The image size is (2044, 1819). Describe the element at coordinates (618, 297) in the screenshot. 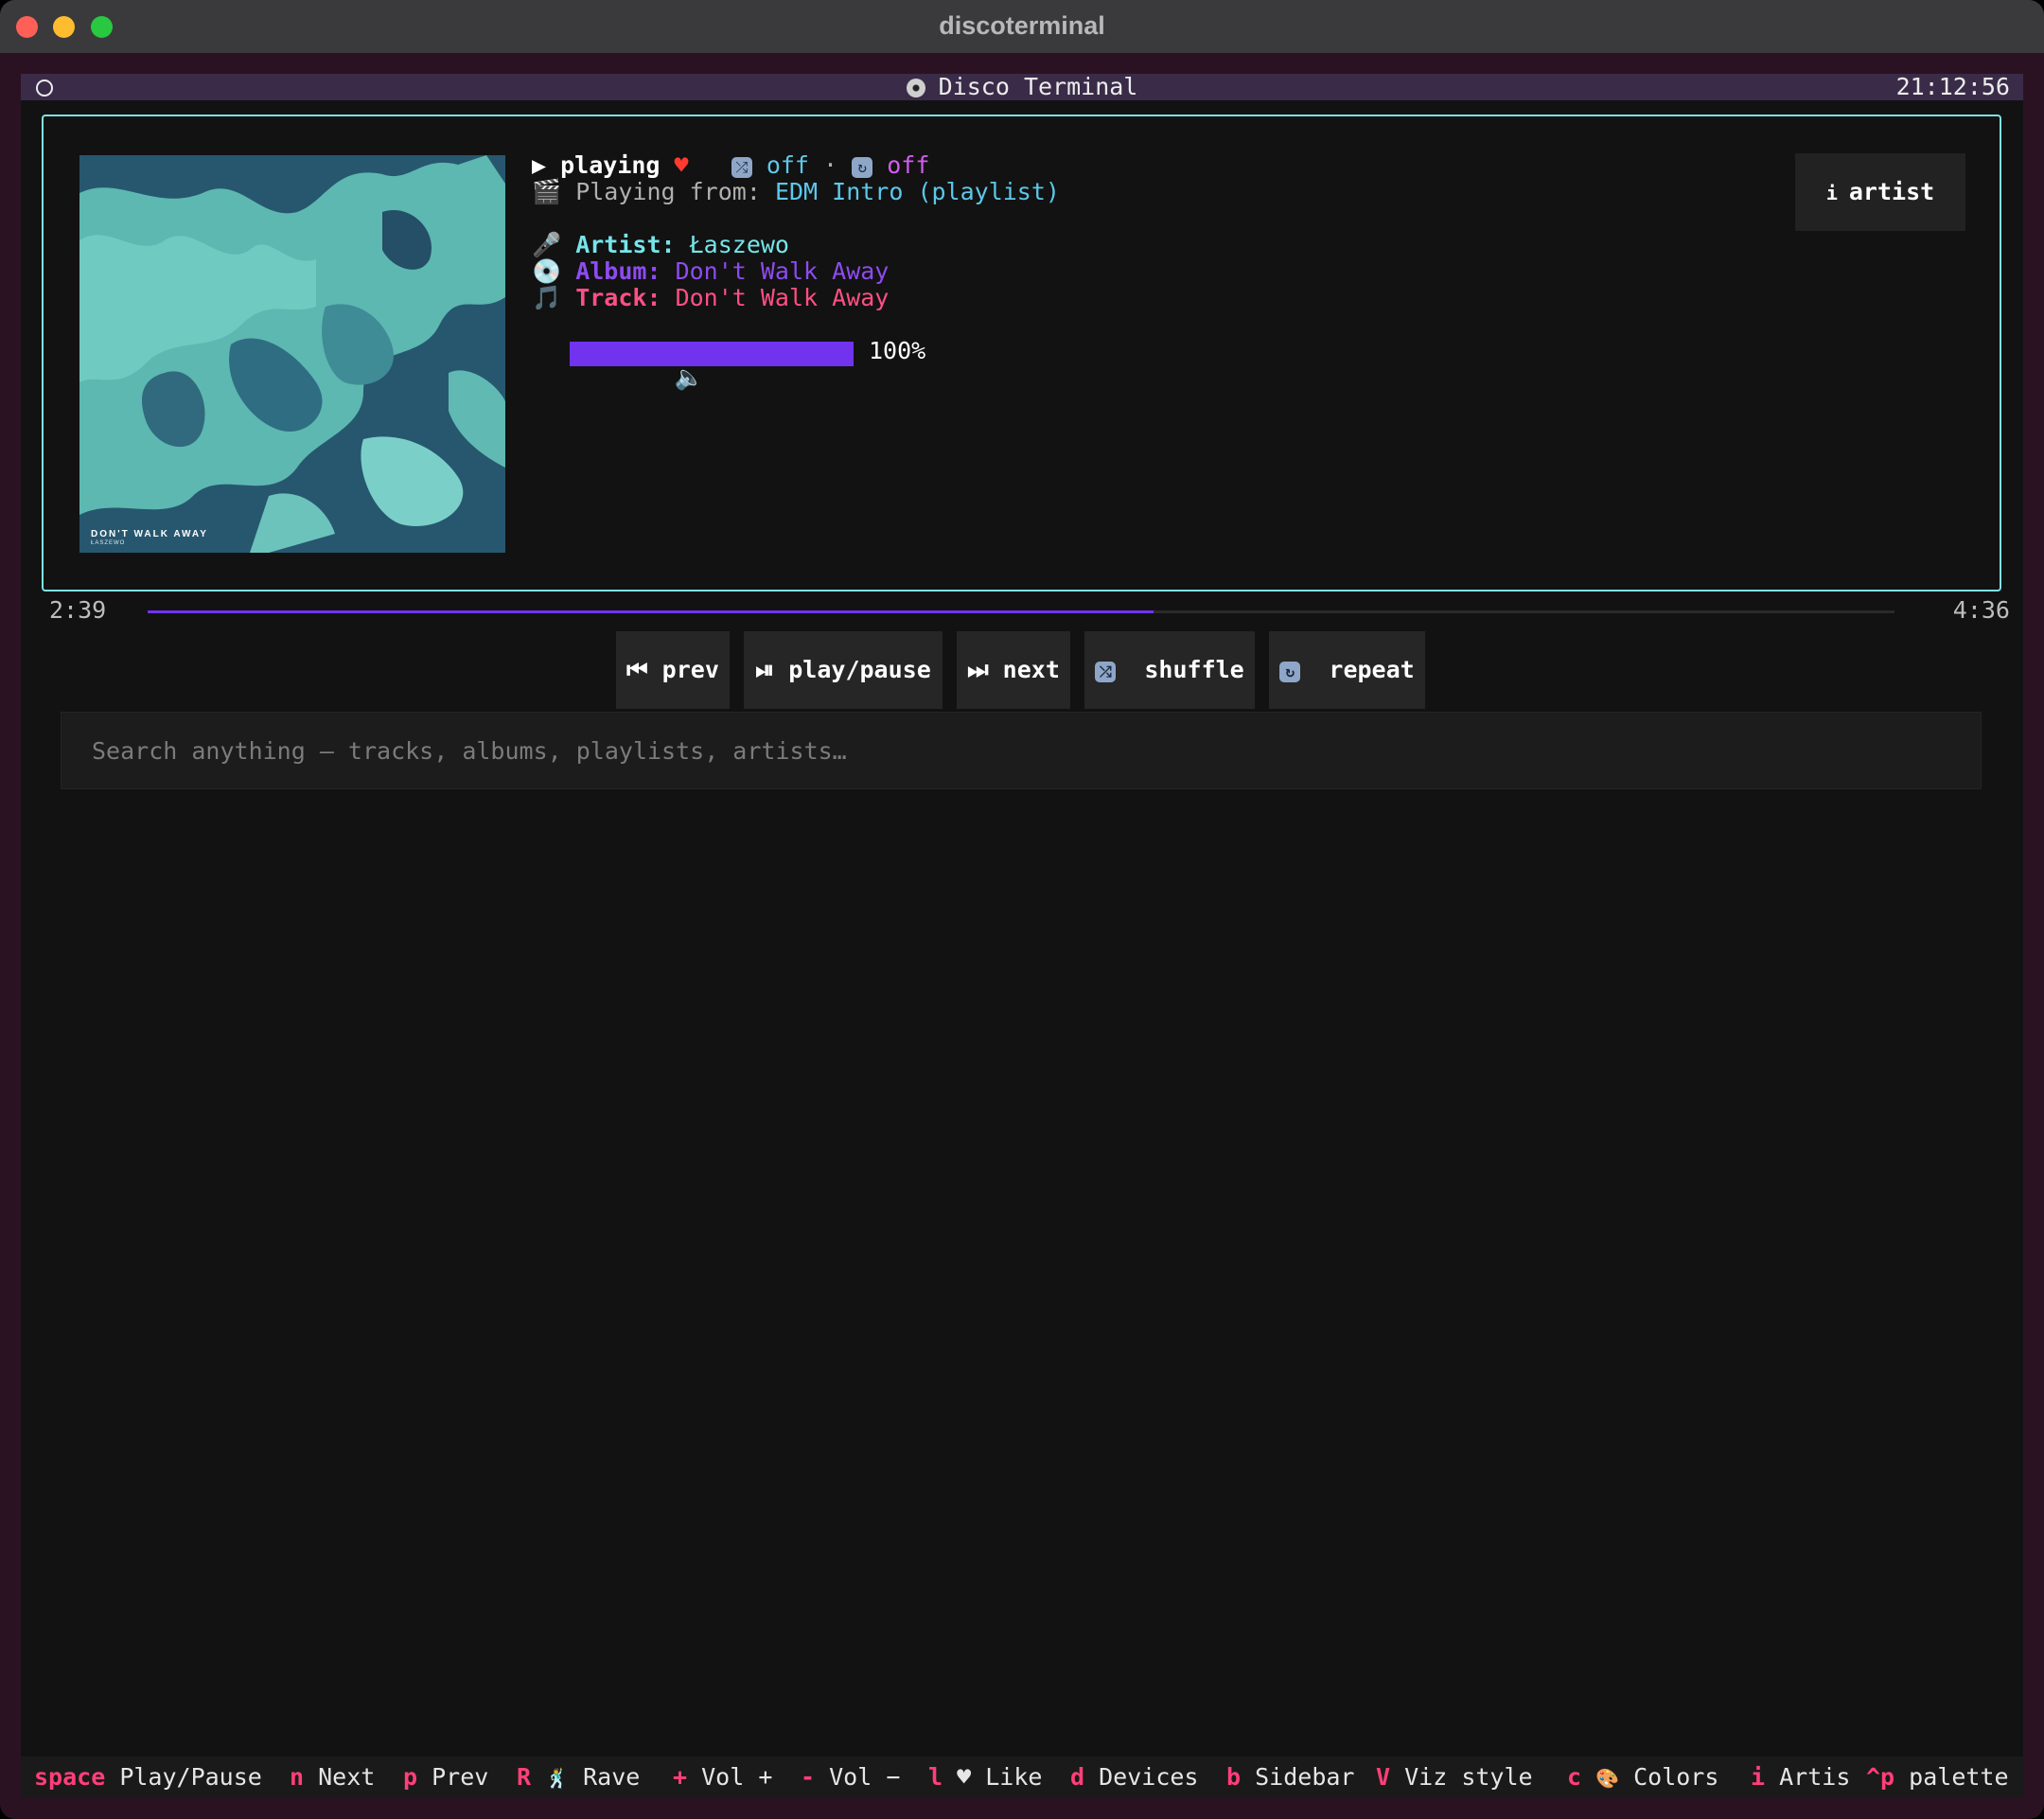

I see `track-label: Track:` at that location.